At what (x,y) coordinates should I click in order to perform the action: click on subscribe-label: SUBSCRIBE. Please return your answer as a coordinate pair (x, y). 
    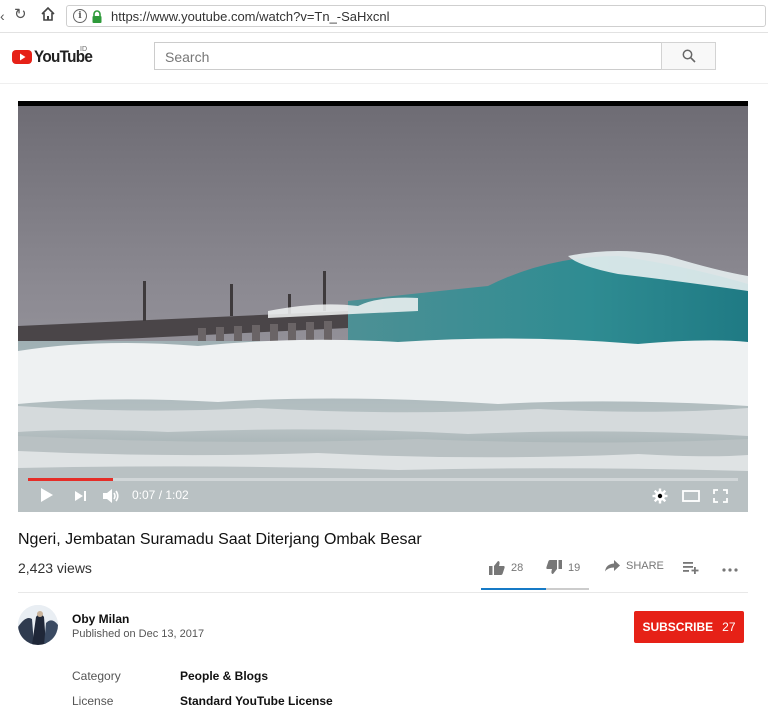
    Looking at the image, I should click on (678, 627).